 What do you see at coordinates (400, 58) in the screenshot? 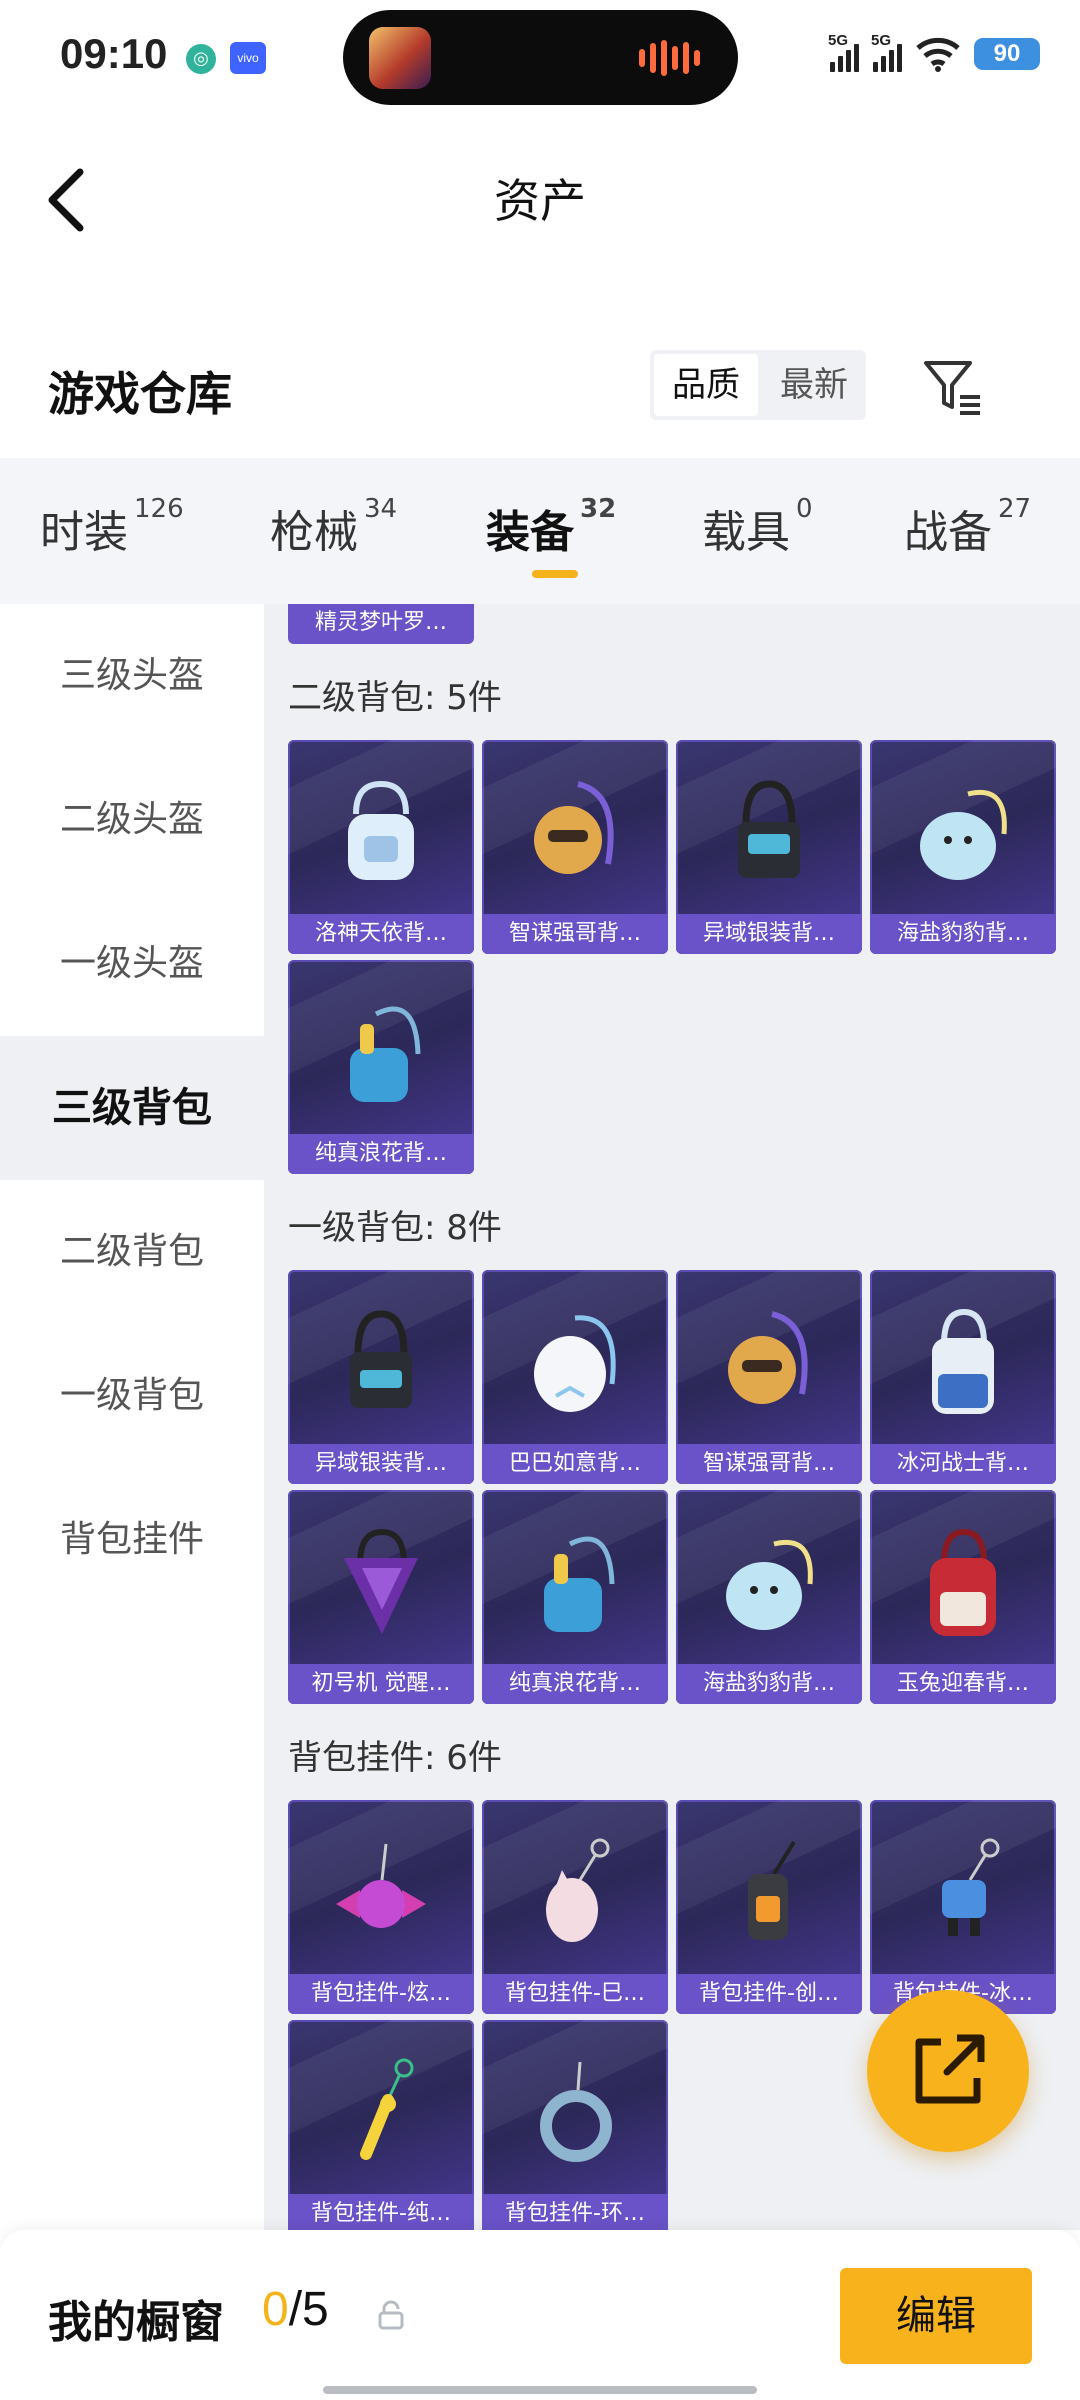
I see `game-app-icon` at bounding box center [400, 58].